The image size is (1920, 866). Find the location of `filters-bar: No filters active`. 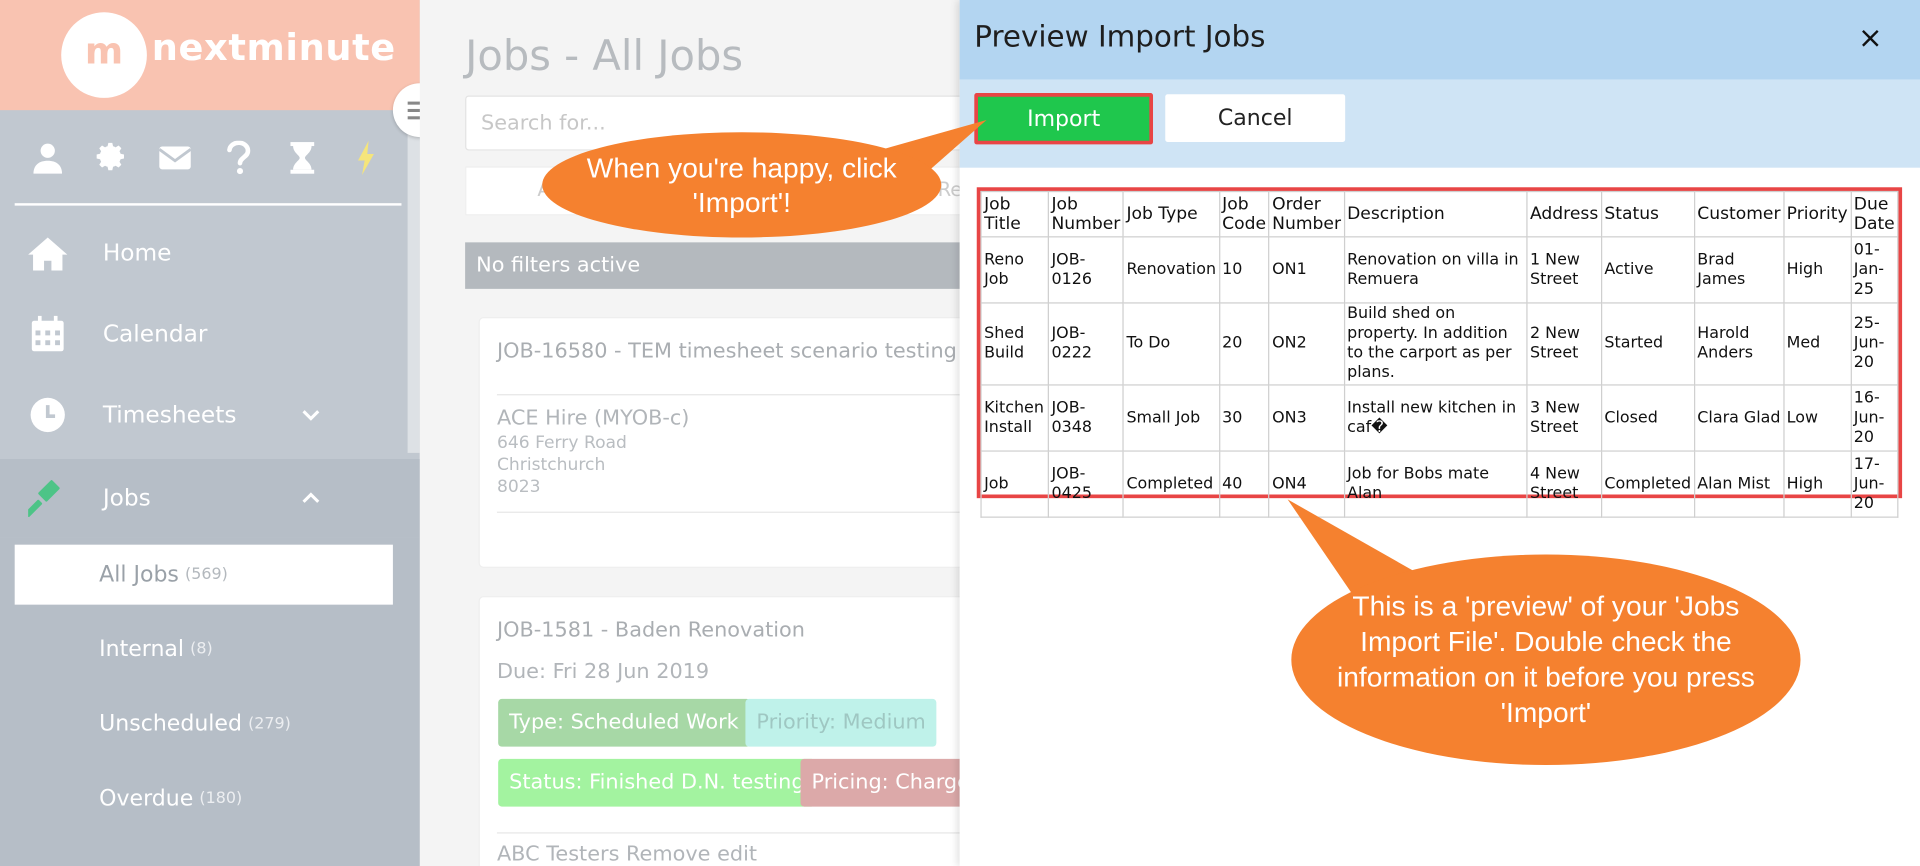

filters-bar: No filters active is located at coordinates (722, 265).